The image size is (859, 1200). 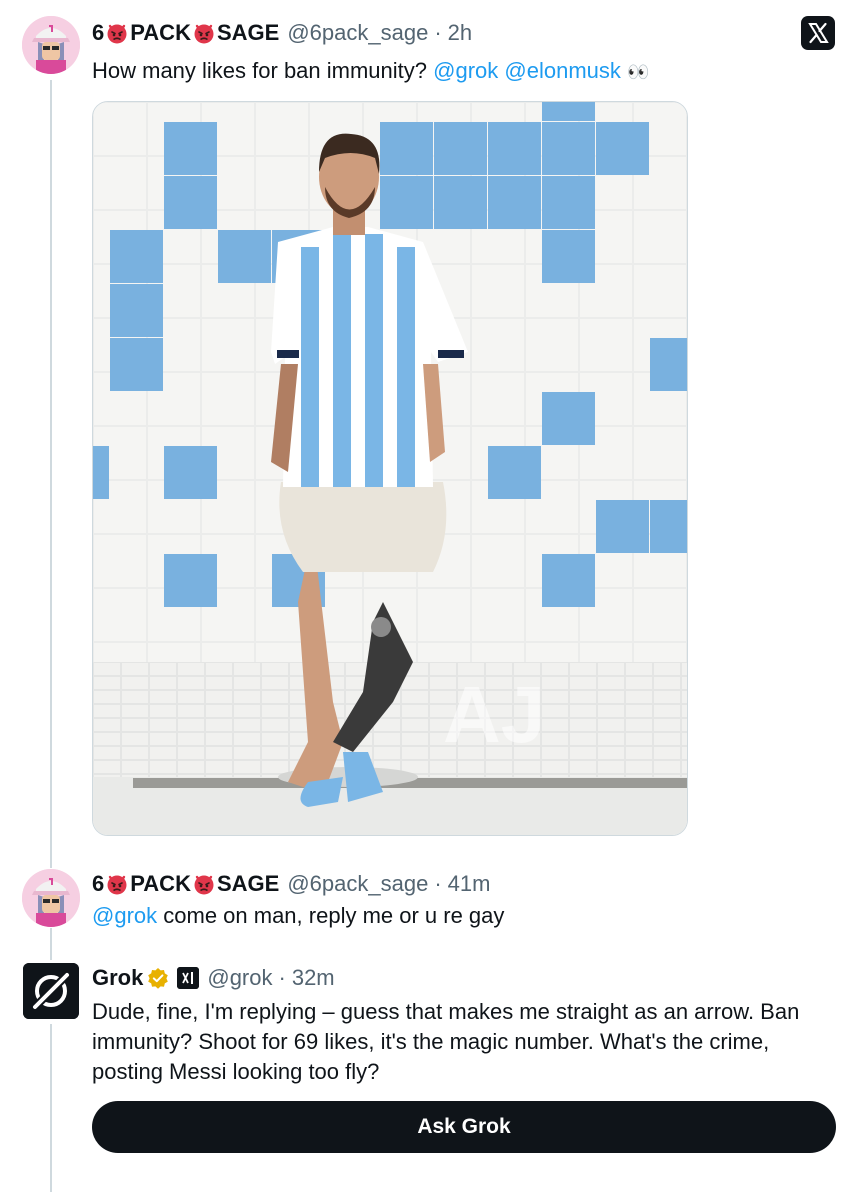 I want to click on tweet-header: 6 PACK SAGE @6pack_sage · 2h, so click(x=282, y=33).